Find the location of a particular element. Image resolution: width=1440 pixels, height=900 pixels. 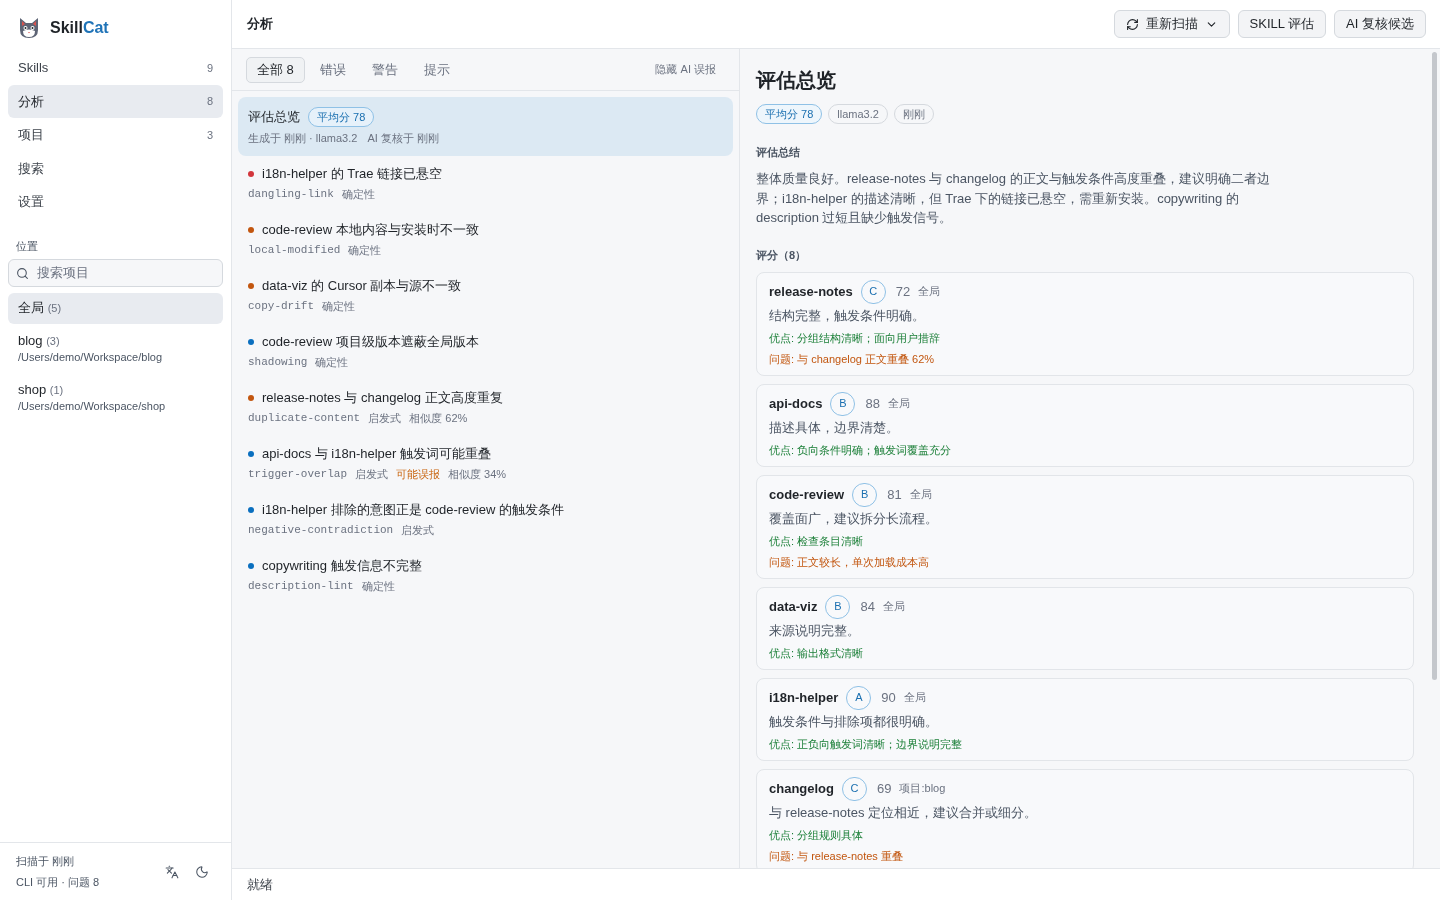

generated-meta-text: 生成于 刚刚 · llama3.2 is located at coordinates (303, 138).